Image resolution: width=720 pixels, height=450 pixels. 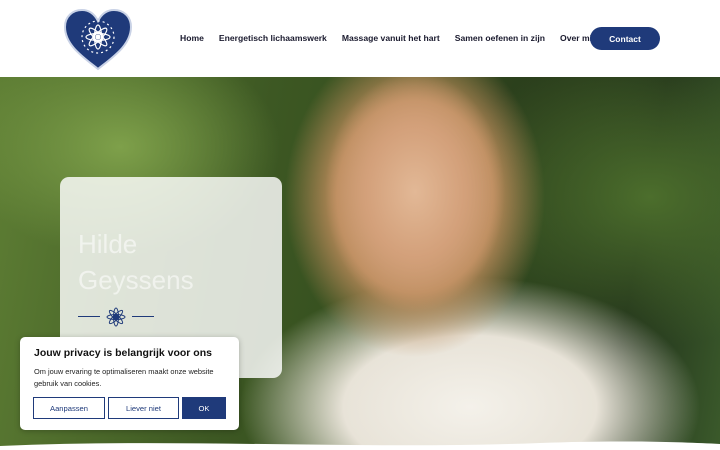 What do you see at coordinates (391, 38) in the screenshot?
I see `nav-massage: Massage vanuit het hart` at bounding box center [391, 38].